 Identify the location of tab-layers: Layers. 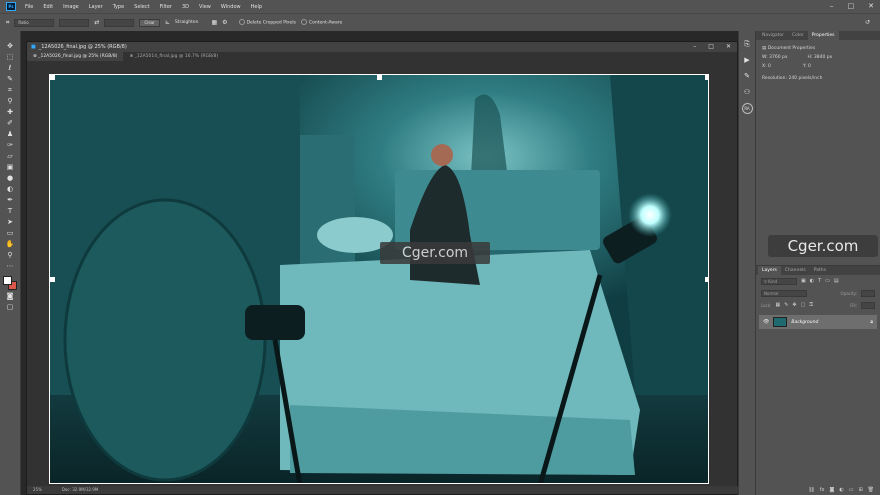
(769, 270).